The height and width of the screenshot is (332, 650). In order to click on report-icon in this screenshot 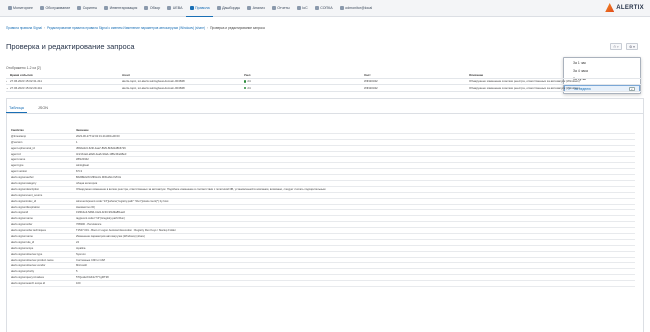, I will do `click(273, 8)`.